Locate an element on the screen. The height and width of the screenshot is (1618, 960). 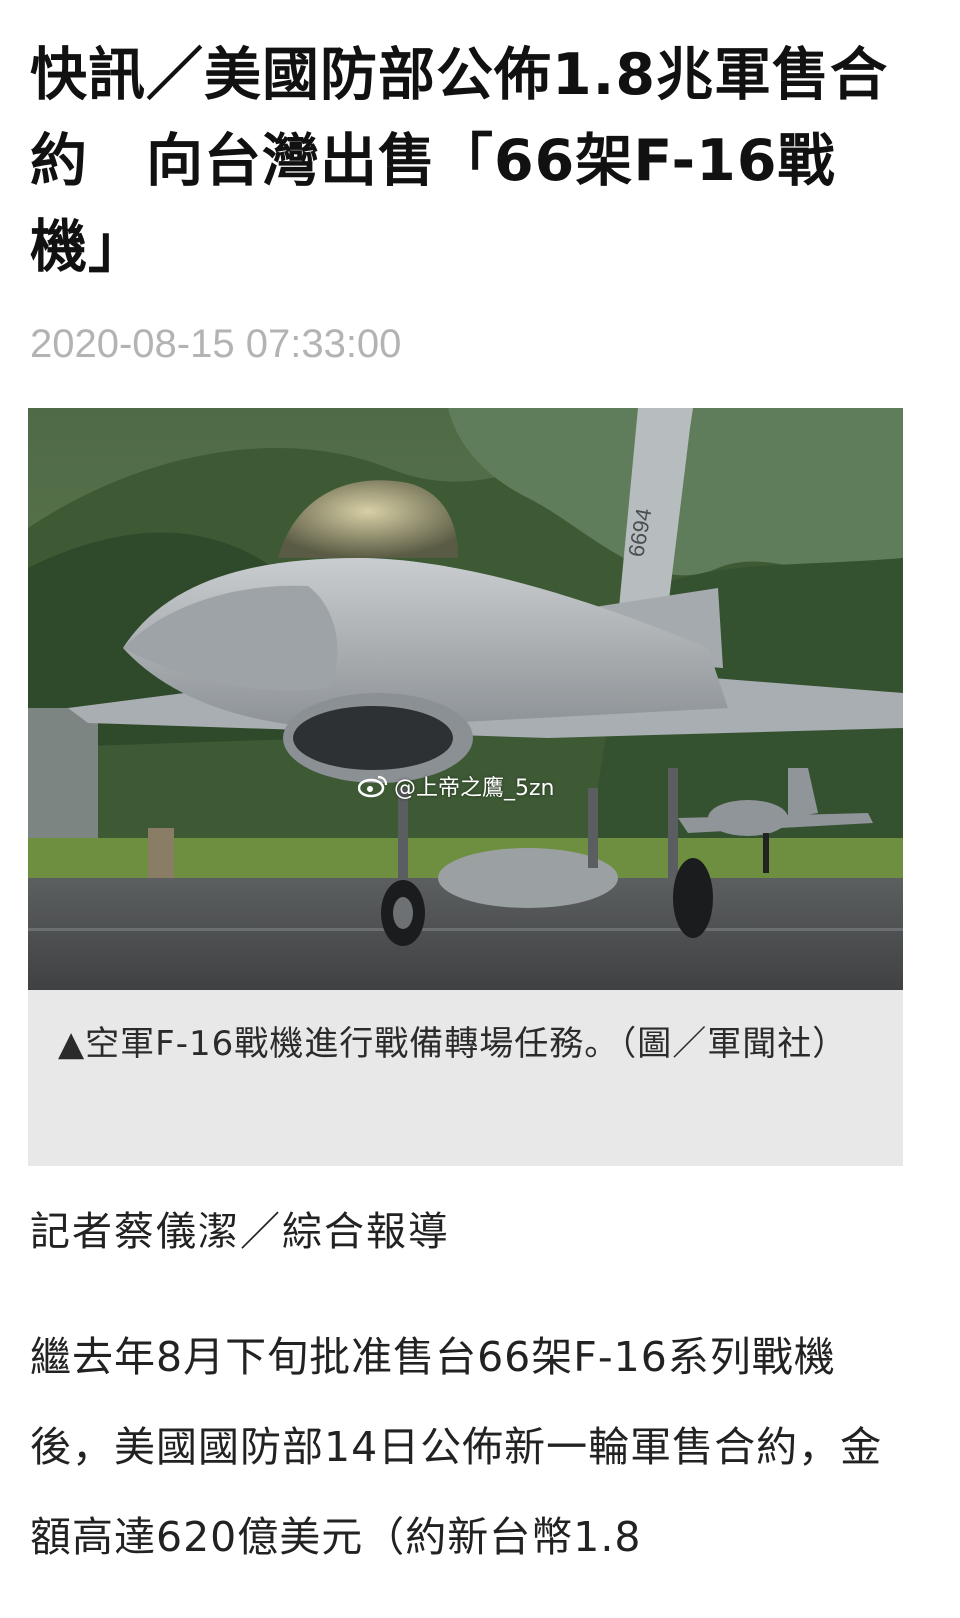
weibo-watermark: @上帝之鷹_5zn is located at coordinates (456, 786).